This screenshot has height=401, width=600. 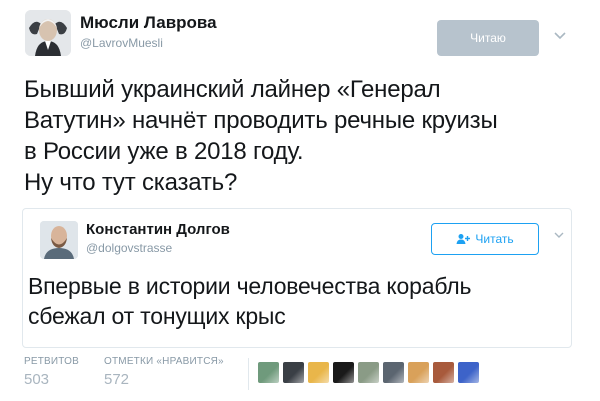 I want to click on likes-count: 572, so click(x=116, y=379).